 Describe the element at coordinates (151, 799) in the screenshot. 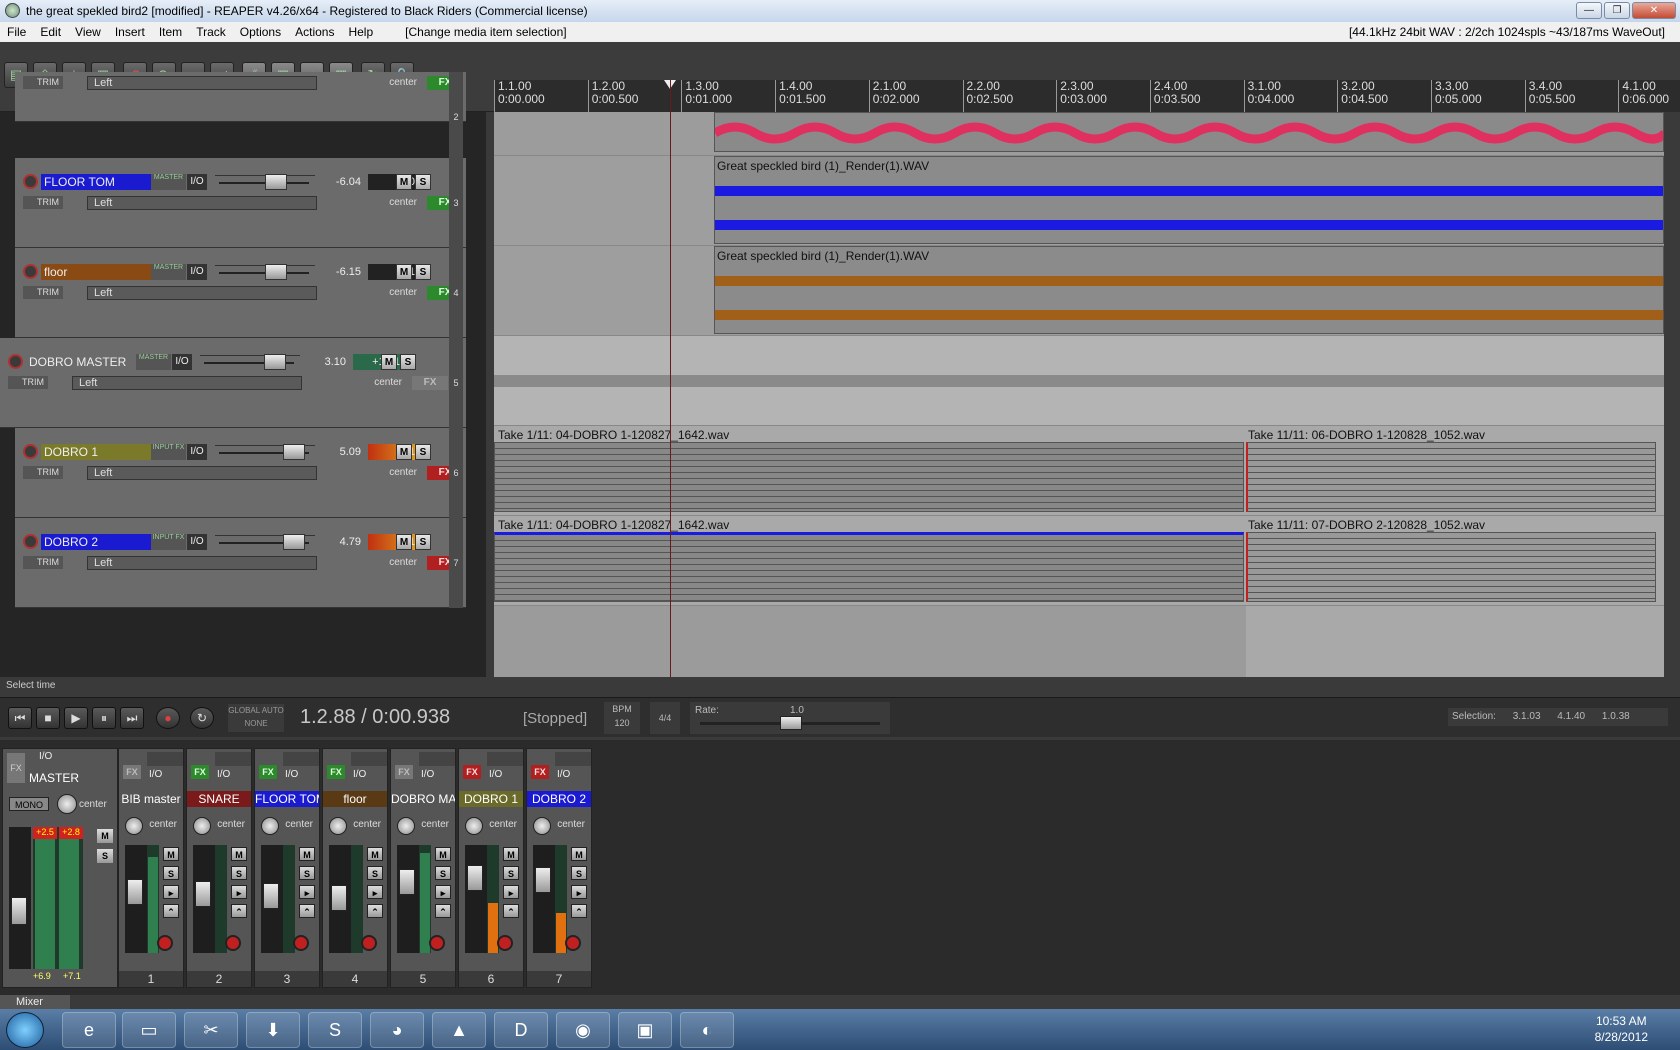

I see `strip-name: BIB master` at that location.